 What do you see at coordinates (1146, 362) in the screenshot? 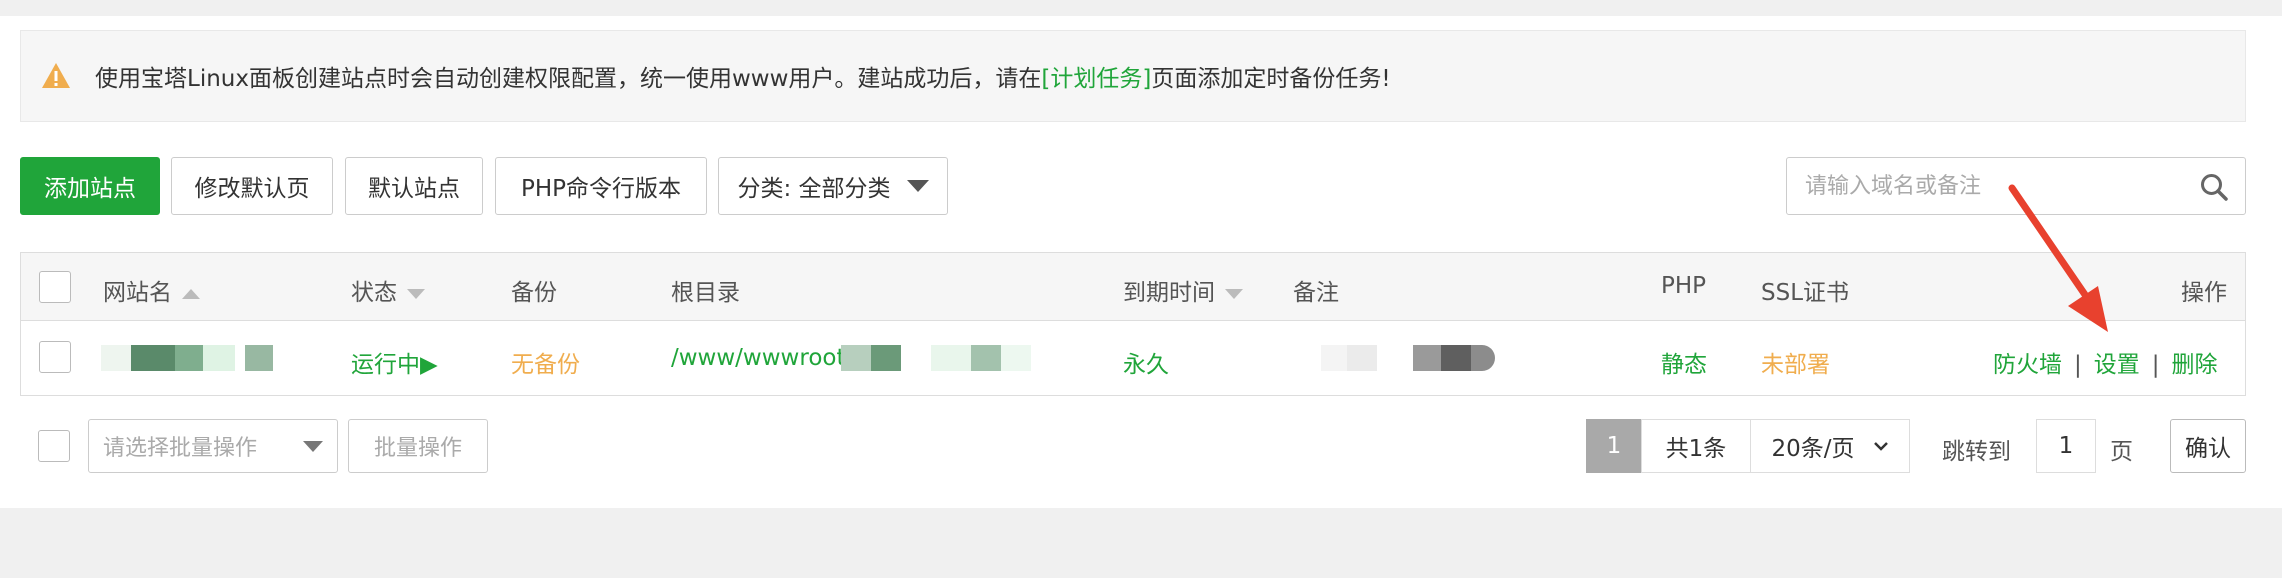
I see `expire-value: 永久` at bounding box center [1146, 362].